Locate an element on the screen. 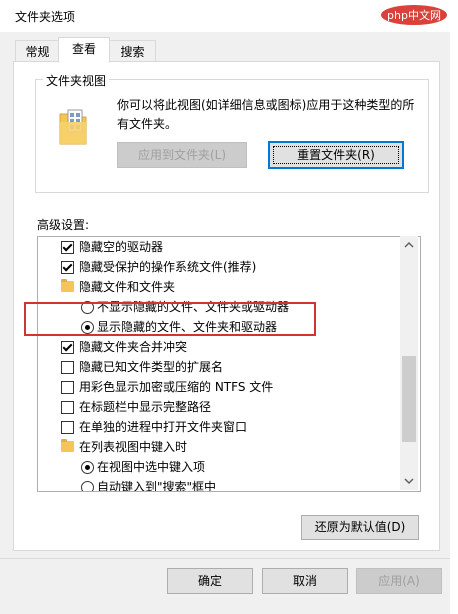 The height and width of the screenshot is (614, 458). apply-to-folders-button: 应用到文件夹(L) is located at coordinates (182, 155).